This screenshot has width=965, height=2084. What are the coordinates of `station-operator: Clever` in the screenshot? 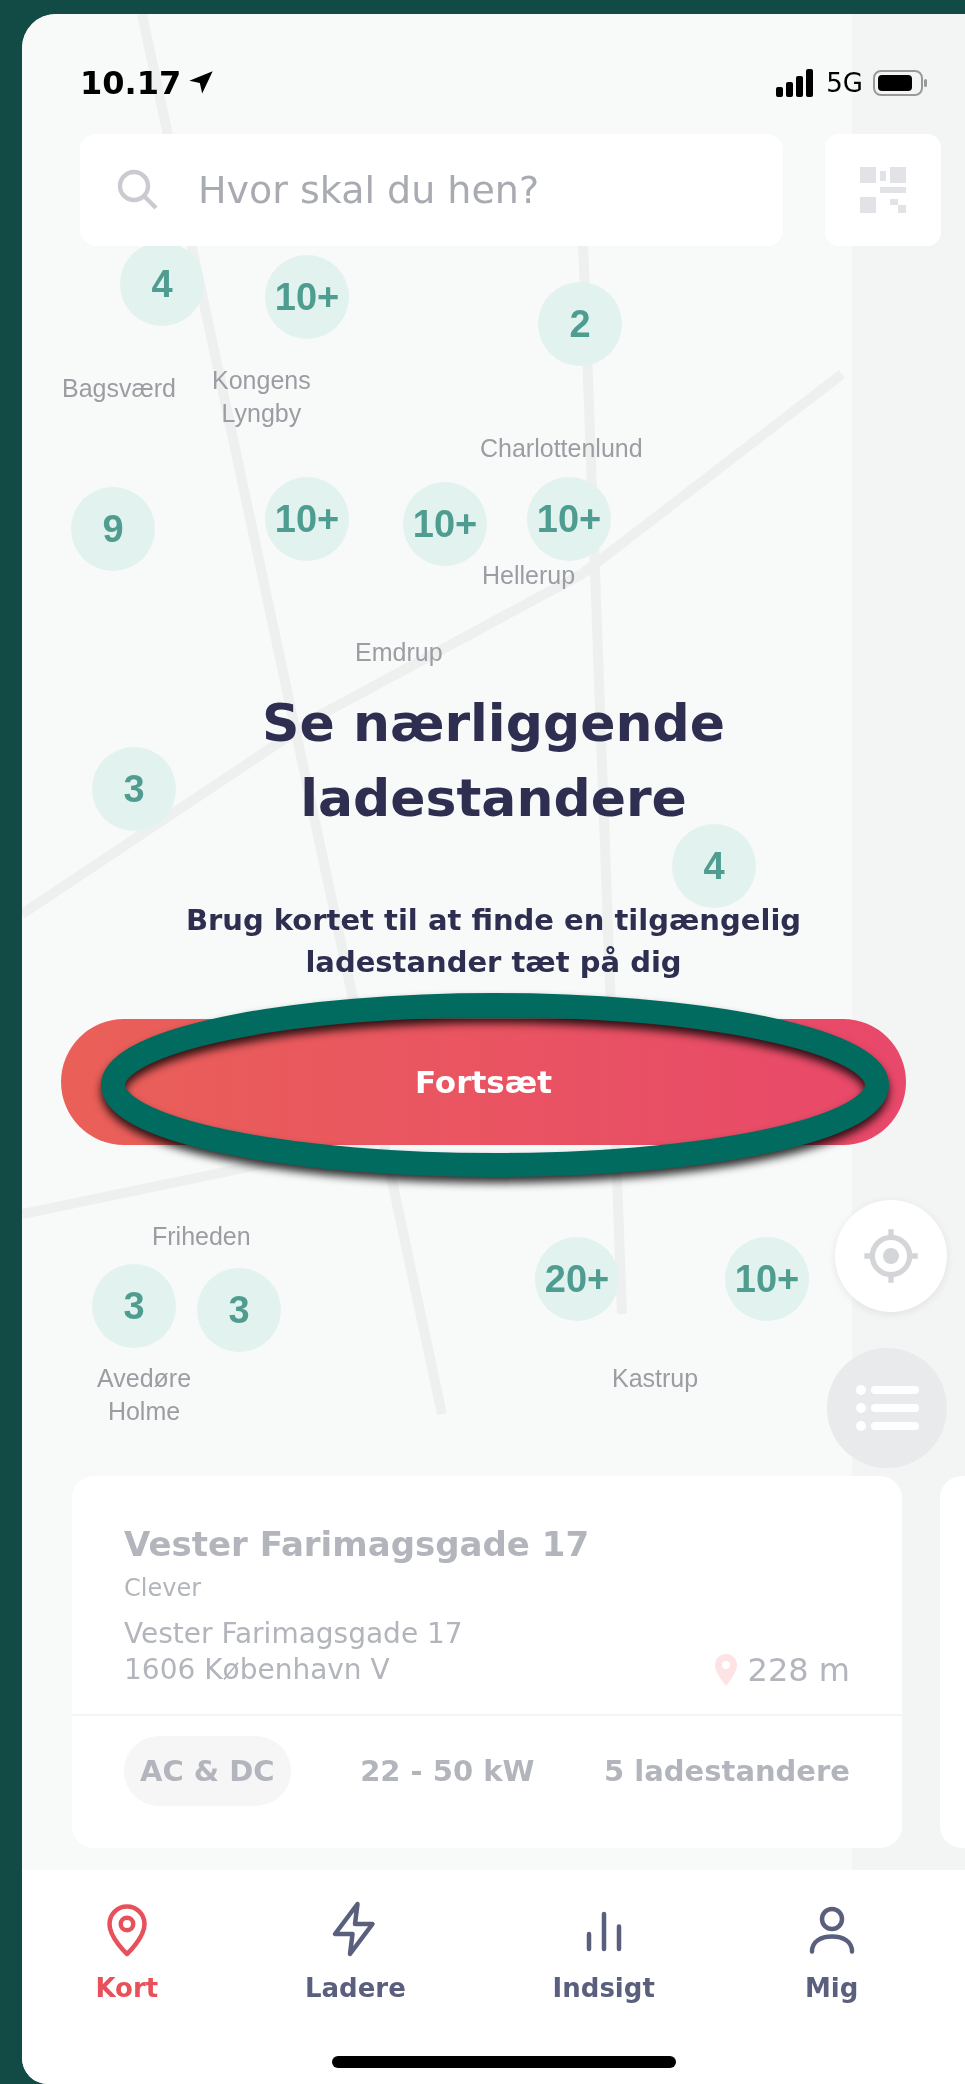 It's located at (163, 1588).